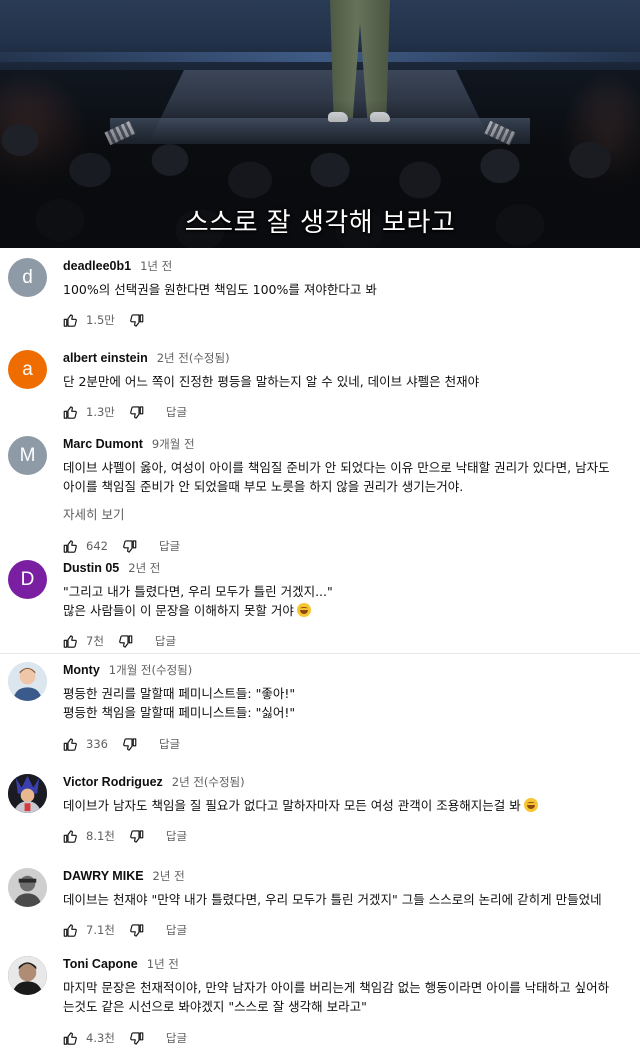  Describe the element at coordinates (348, 782) in the screenshot. I see `comment-header: Victor Rodriguez 2년 전(수정됨)` at that location.